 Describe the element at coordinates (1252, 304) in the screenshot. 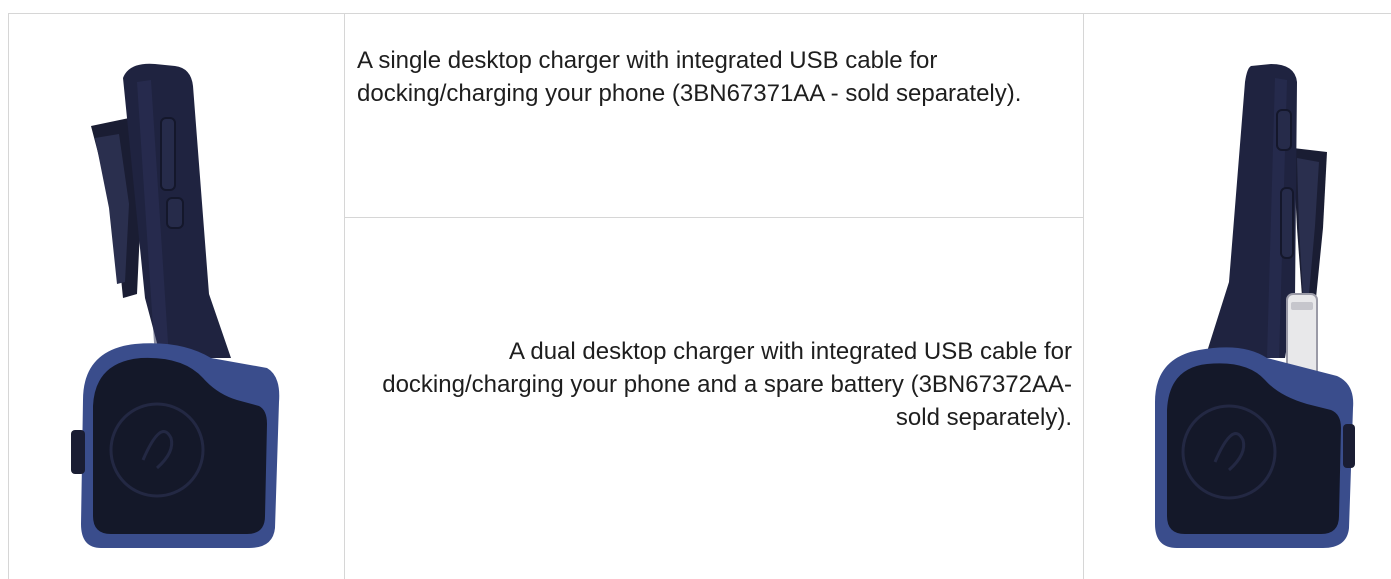

I see `dual-charger-photo` at that location.